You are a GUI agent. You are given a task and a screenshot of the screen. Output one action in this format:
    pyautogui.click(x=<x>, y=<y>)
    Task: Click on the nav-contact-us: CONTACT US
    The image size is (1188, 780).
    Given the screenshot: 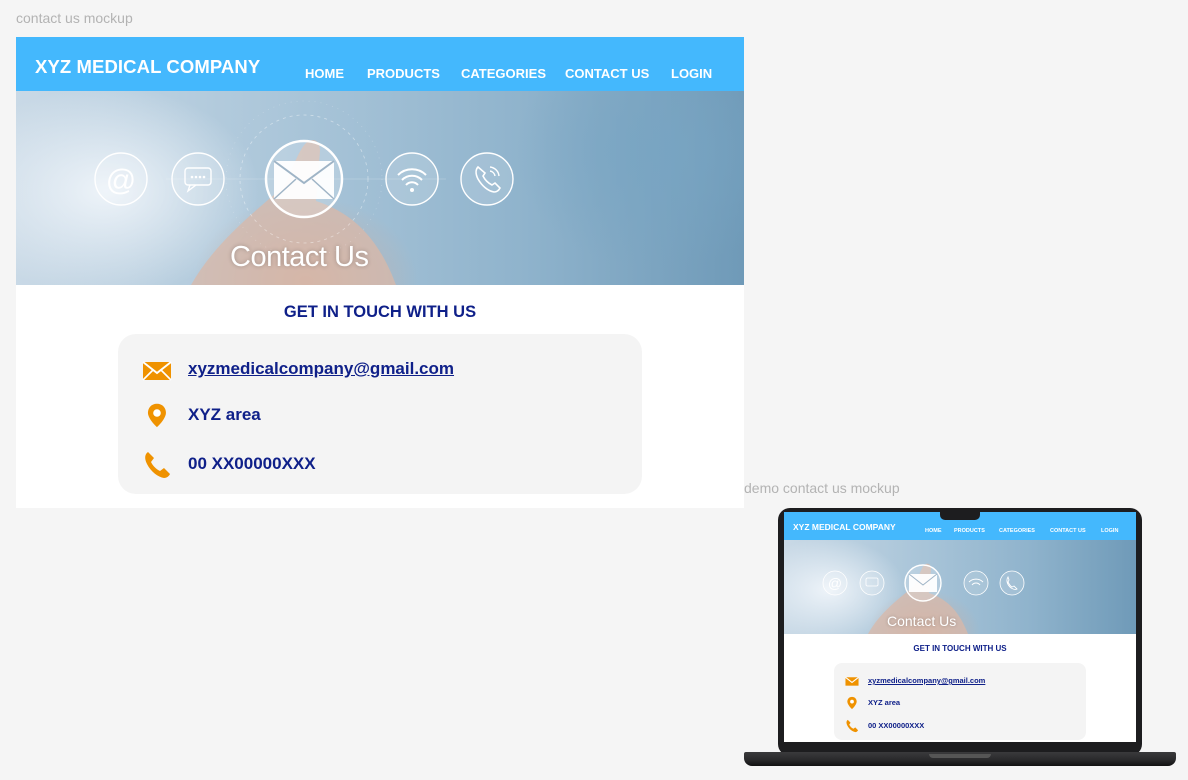 What is the action you would take?
    pyautogui.click(x=607, y=73)
    